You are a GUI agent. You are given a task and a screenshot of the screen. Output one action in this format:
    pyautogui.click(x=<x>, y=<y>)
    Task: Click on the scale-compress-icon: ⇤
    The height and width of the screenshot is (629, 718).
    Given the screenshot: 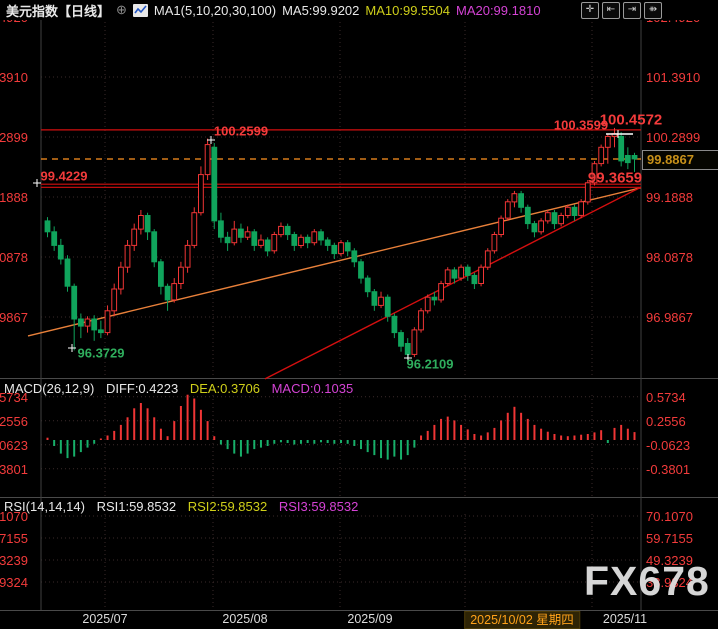 What is the action you would take?
    pyautogui.click(x=611, y=10)
    